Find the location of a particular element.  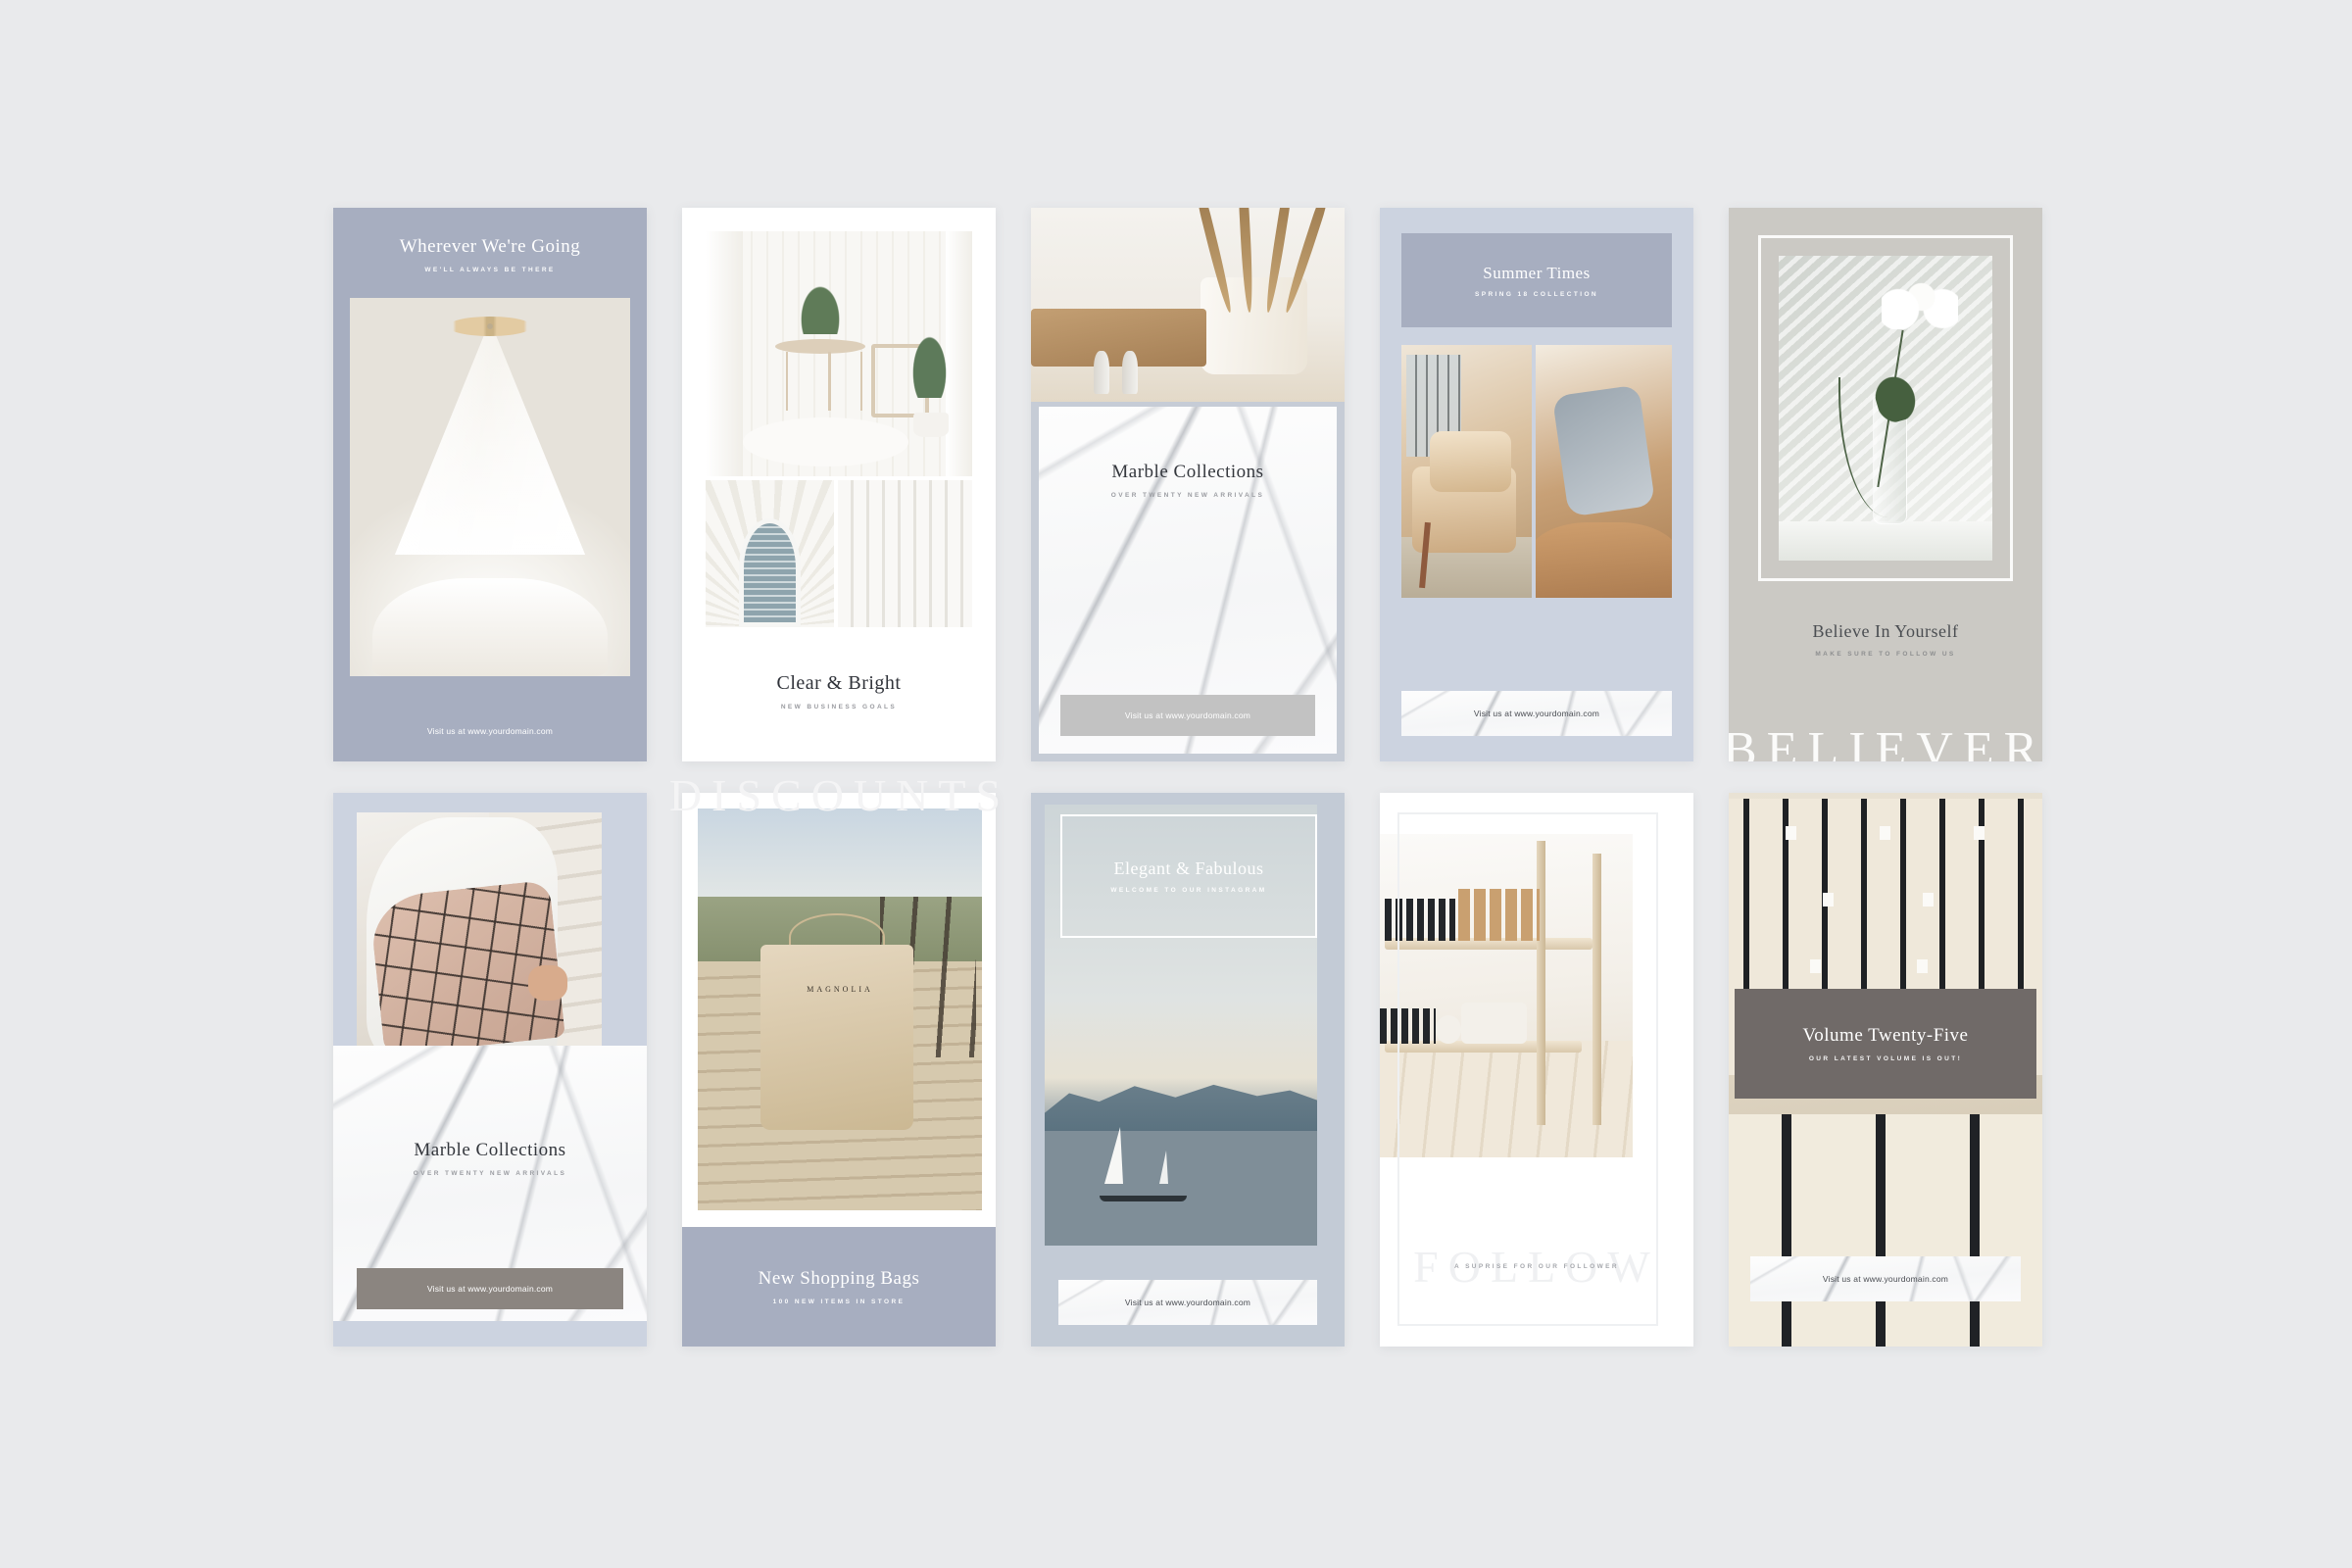

ceiling-fan-shape is located at coordinates (490, 327).